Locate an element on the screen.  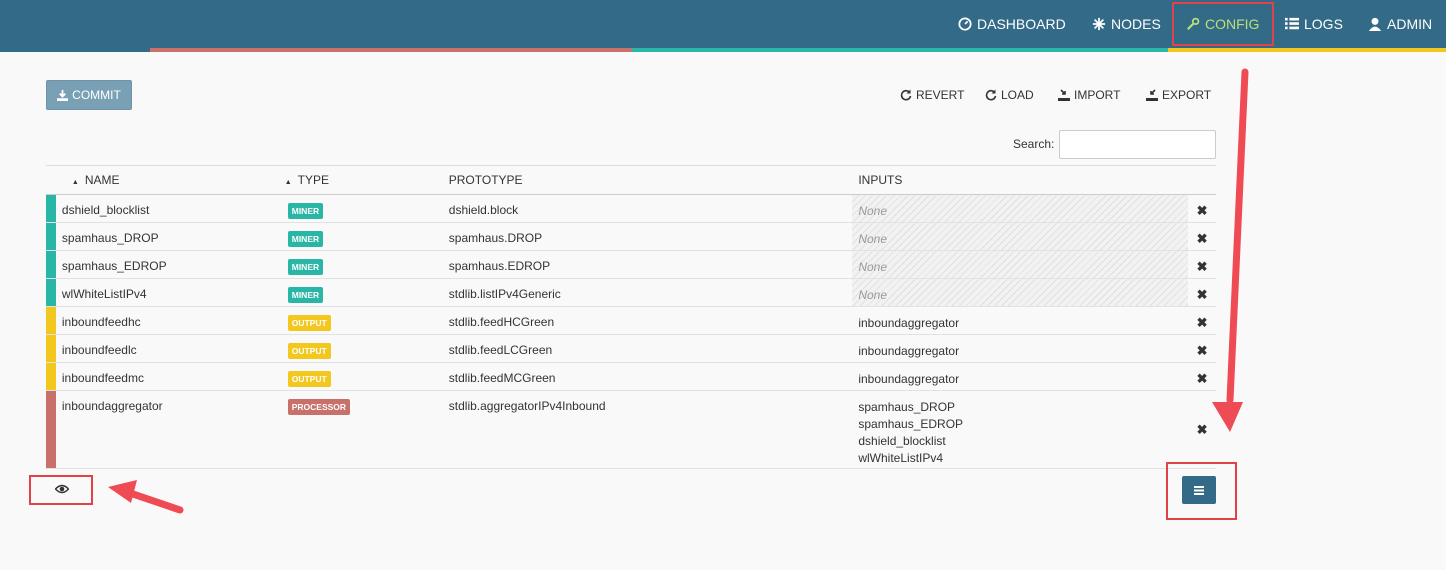
menu-button is located at coordinates (1199, 490).